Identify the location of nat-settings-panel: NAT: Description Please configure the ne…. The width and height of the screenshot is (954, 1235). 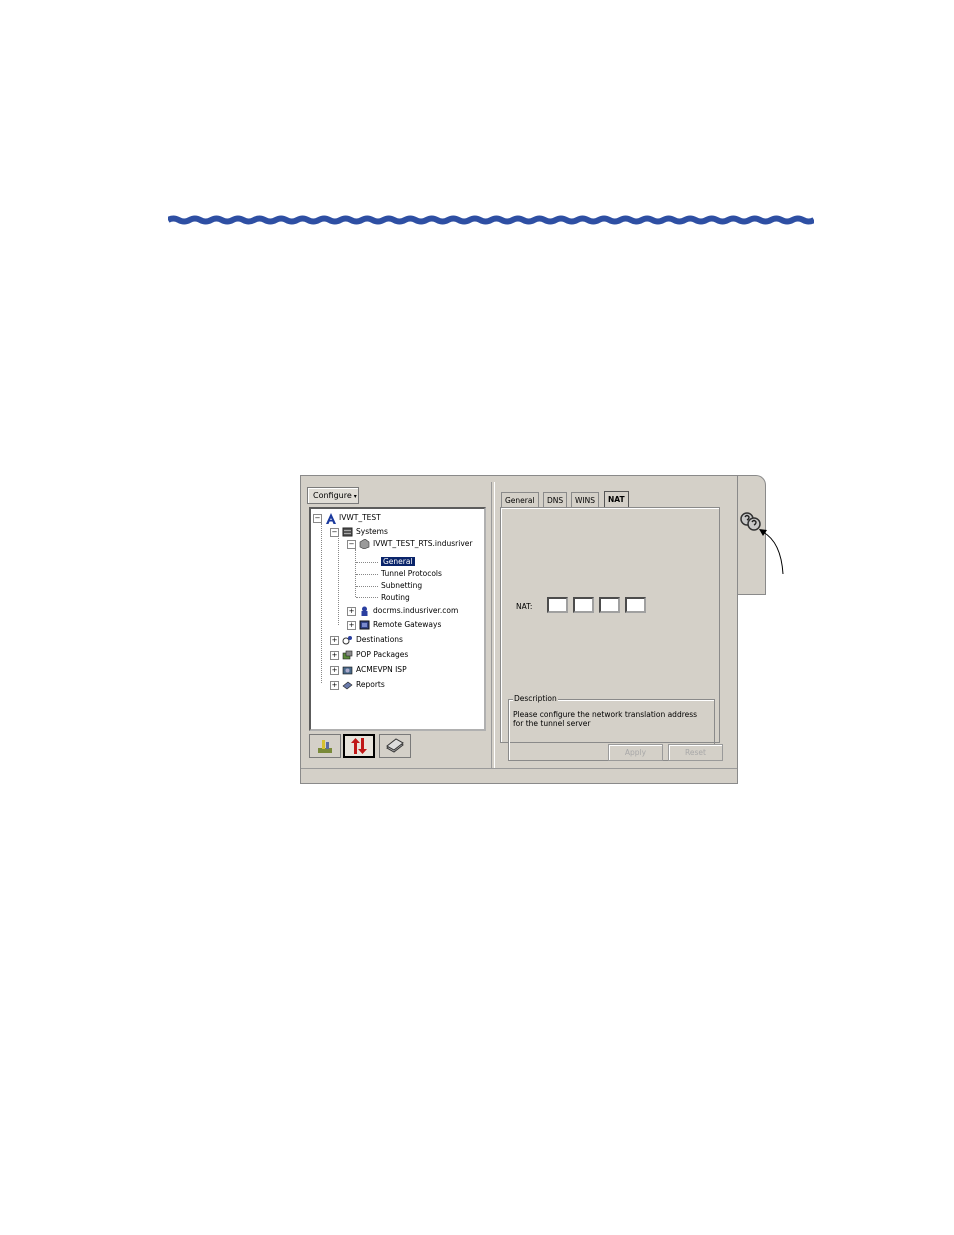
(610, 634).